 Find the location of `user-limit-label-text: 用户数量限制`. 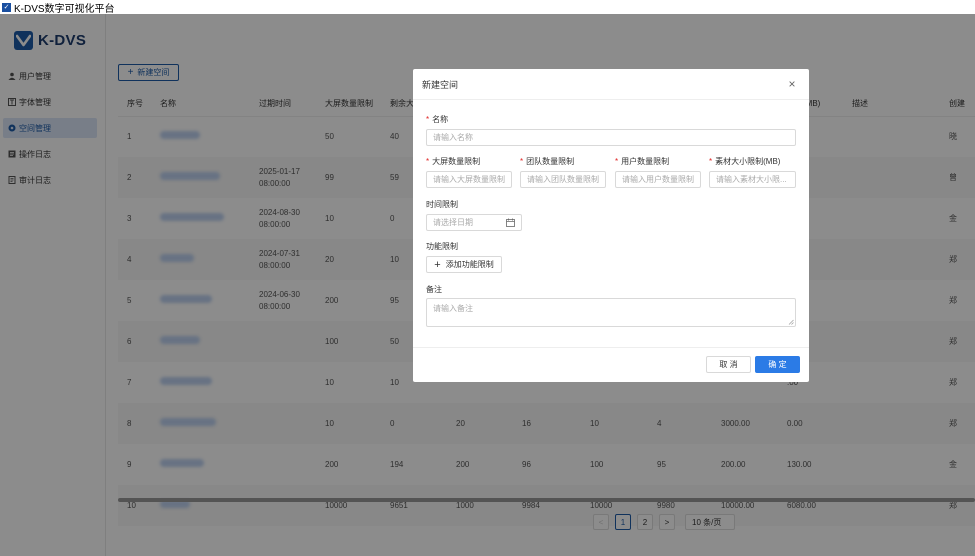

user-limit-label-text: 用户数量限制 is located at coordinates (645, 161).